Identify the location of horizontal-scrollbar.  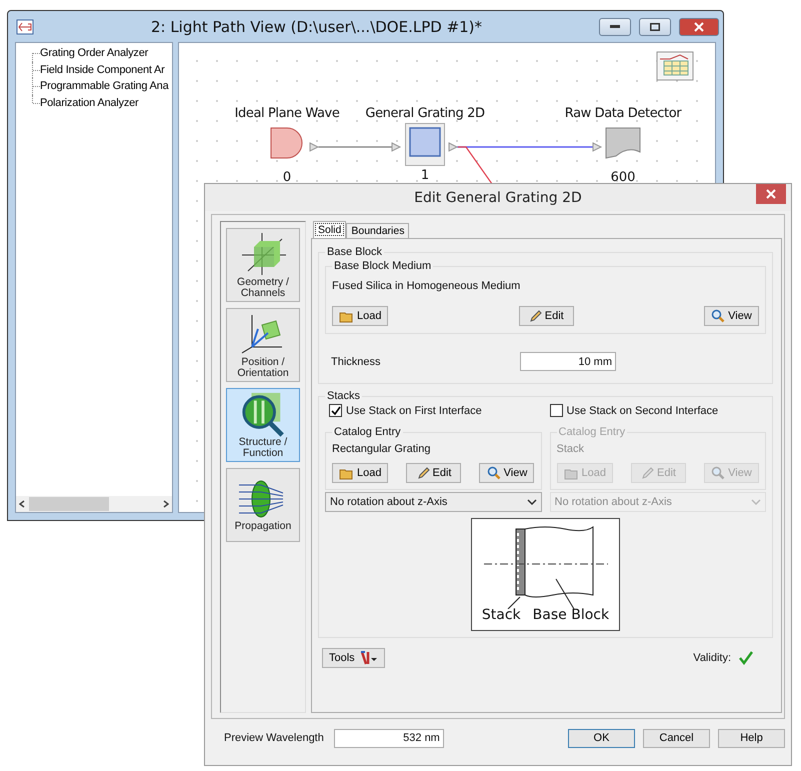
(94, 504).